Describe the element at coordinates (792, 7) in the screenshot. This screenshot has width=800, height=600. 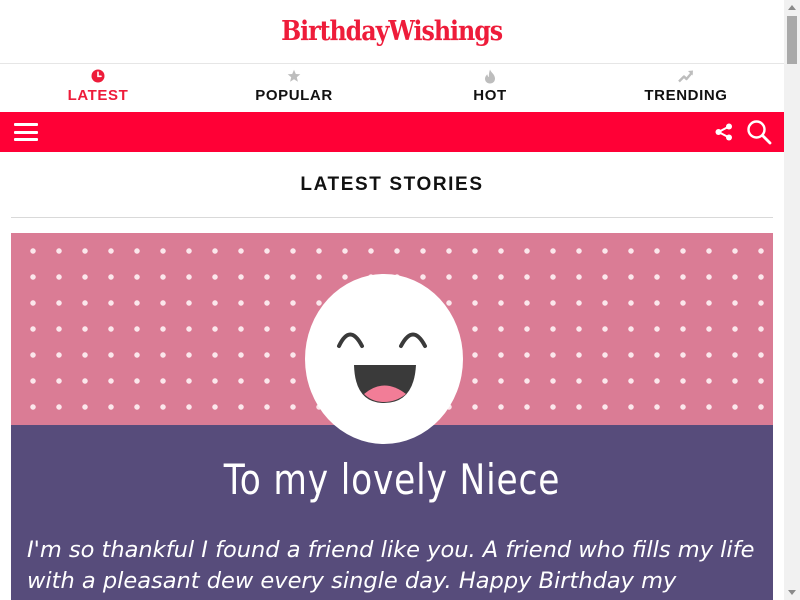
I see `scroll-up-arrow-icon` at that location.